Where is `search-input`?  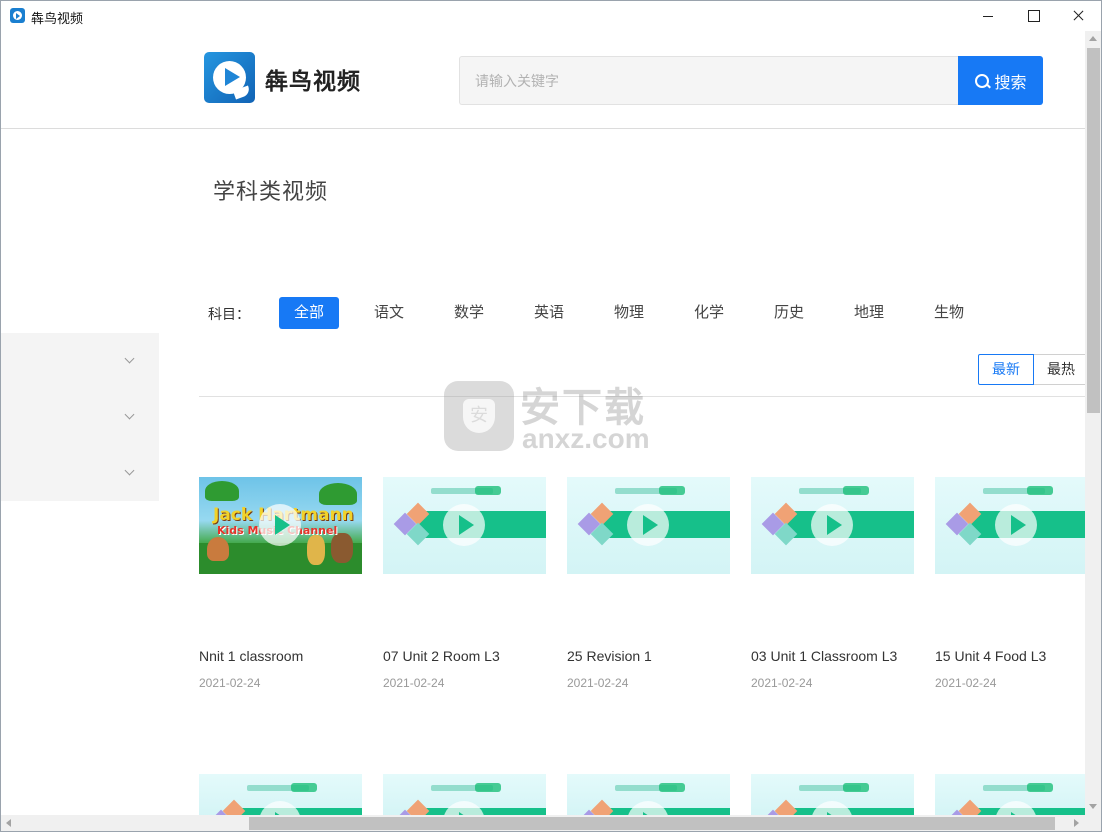 search-input is located at coordinates (709, 80).